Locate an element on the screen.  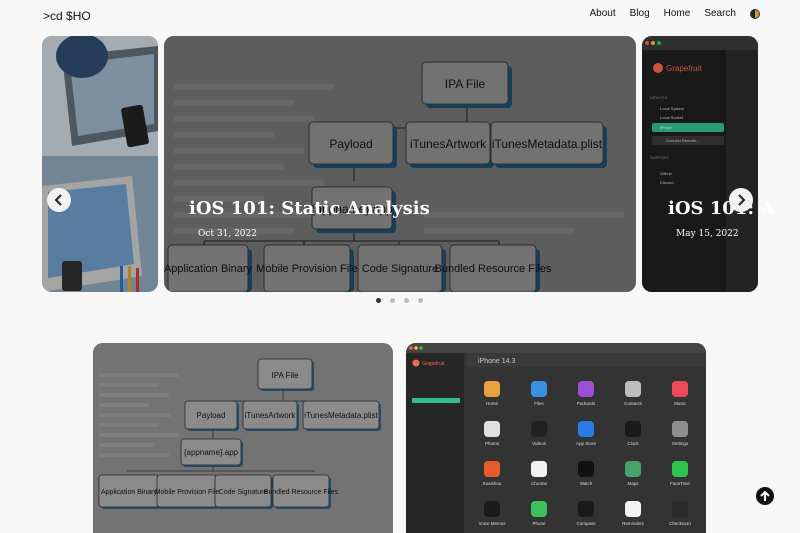
card-device-title: iPhone 14.3 is located at coordinates (496, 361).